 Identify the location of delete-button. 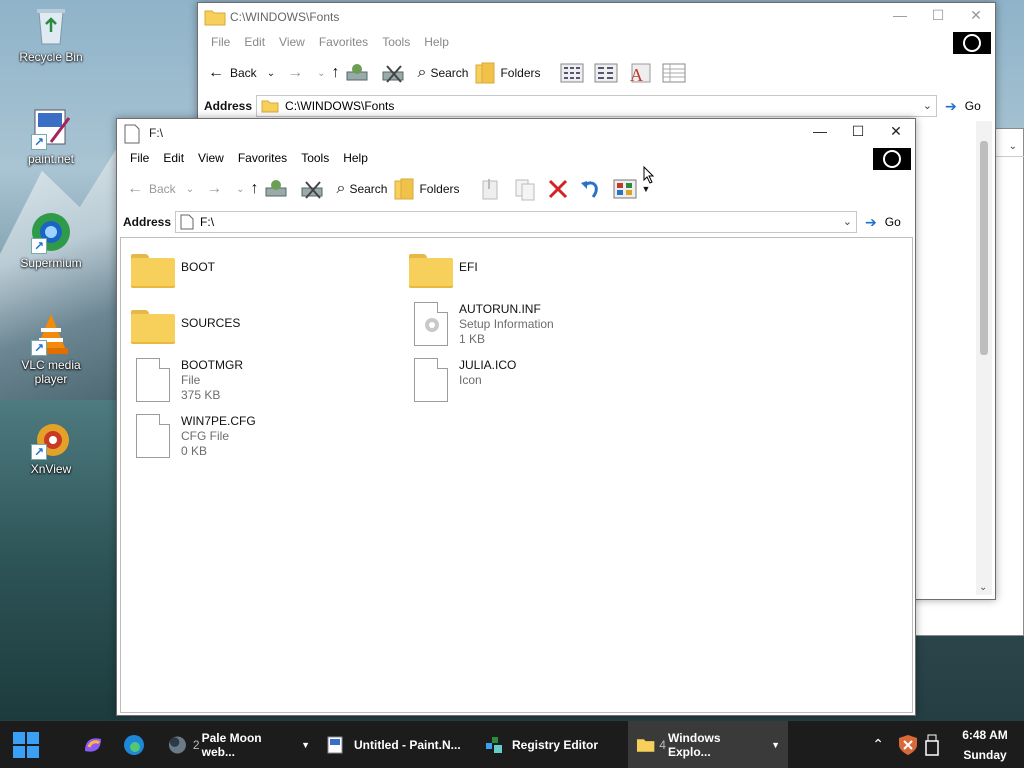
(560, 189).